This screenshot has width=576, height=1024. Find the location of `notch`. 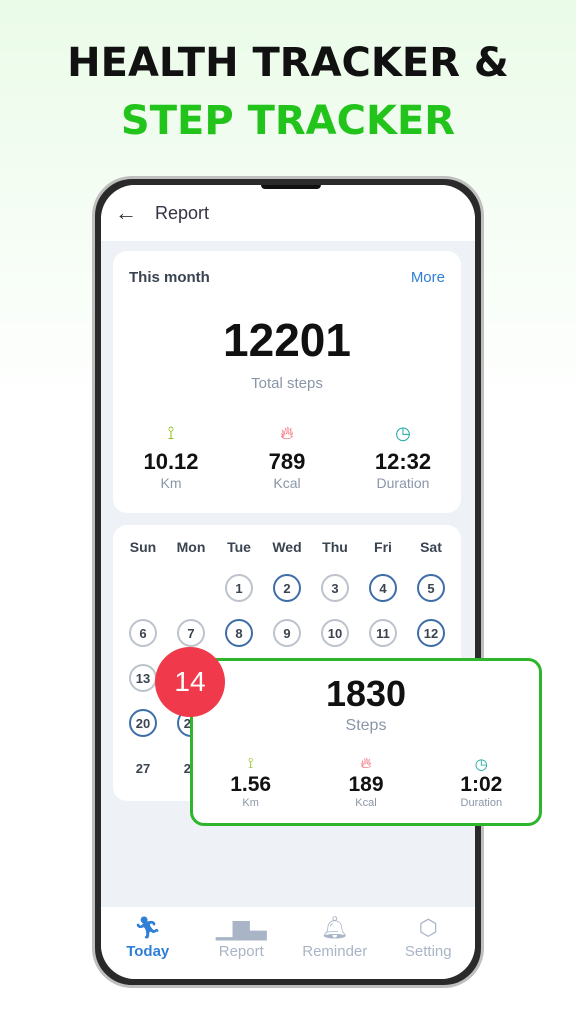

notch is located at coordinates (291, 187).